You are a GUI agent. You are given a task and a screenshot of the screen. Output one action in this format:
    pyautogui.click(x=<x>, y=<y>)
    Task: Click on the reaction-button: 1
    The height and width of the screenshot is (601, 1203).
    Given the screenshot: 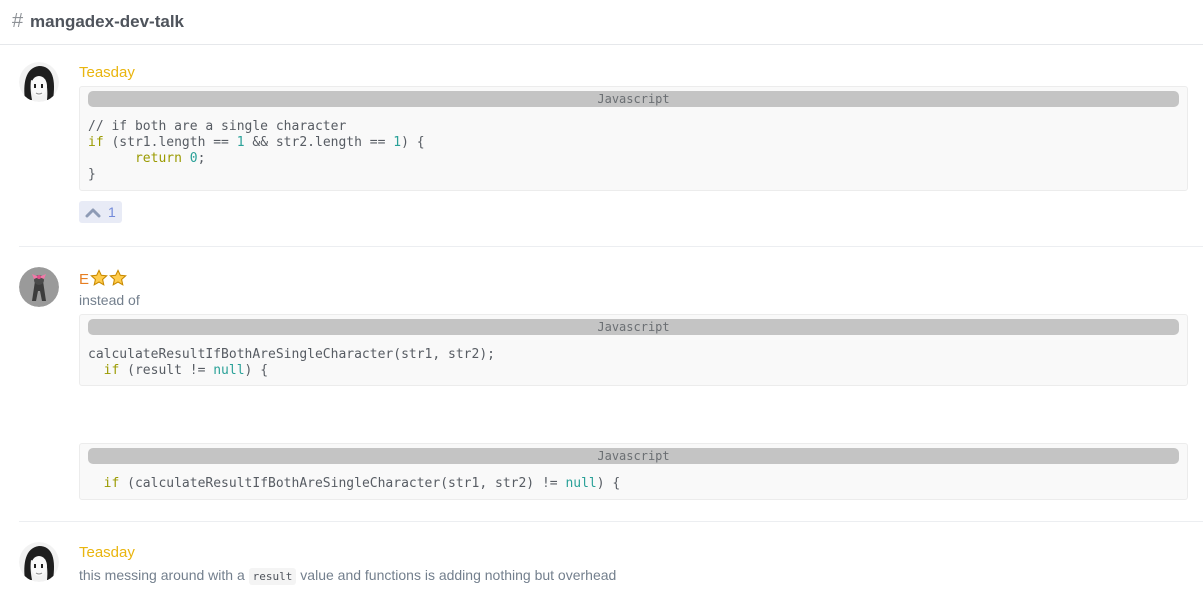 What is the action you would take?
    pyautogui.click(x=100, y=212)
    